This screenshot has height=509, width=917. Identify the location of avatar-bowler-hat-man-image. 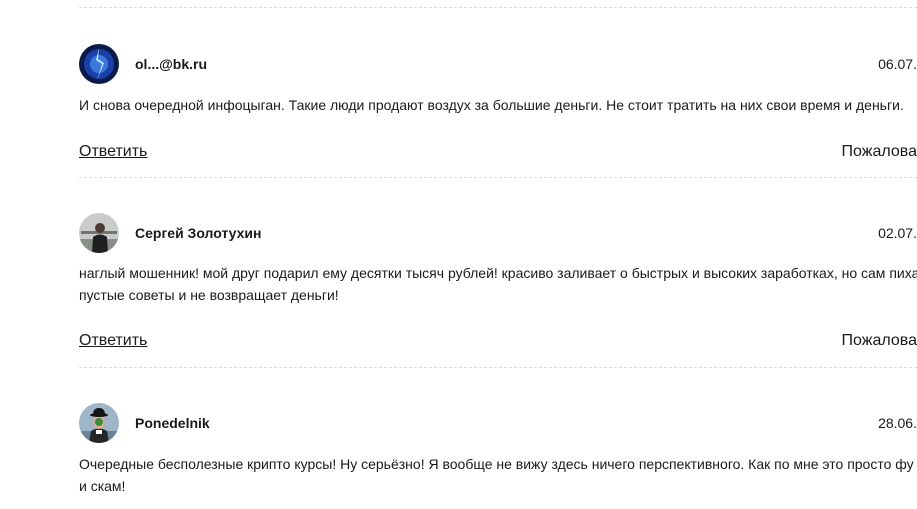
(99, 423).